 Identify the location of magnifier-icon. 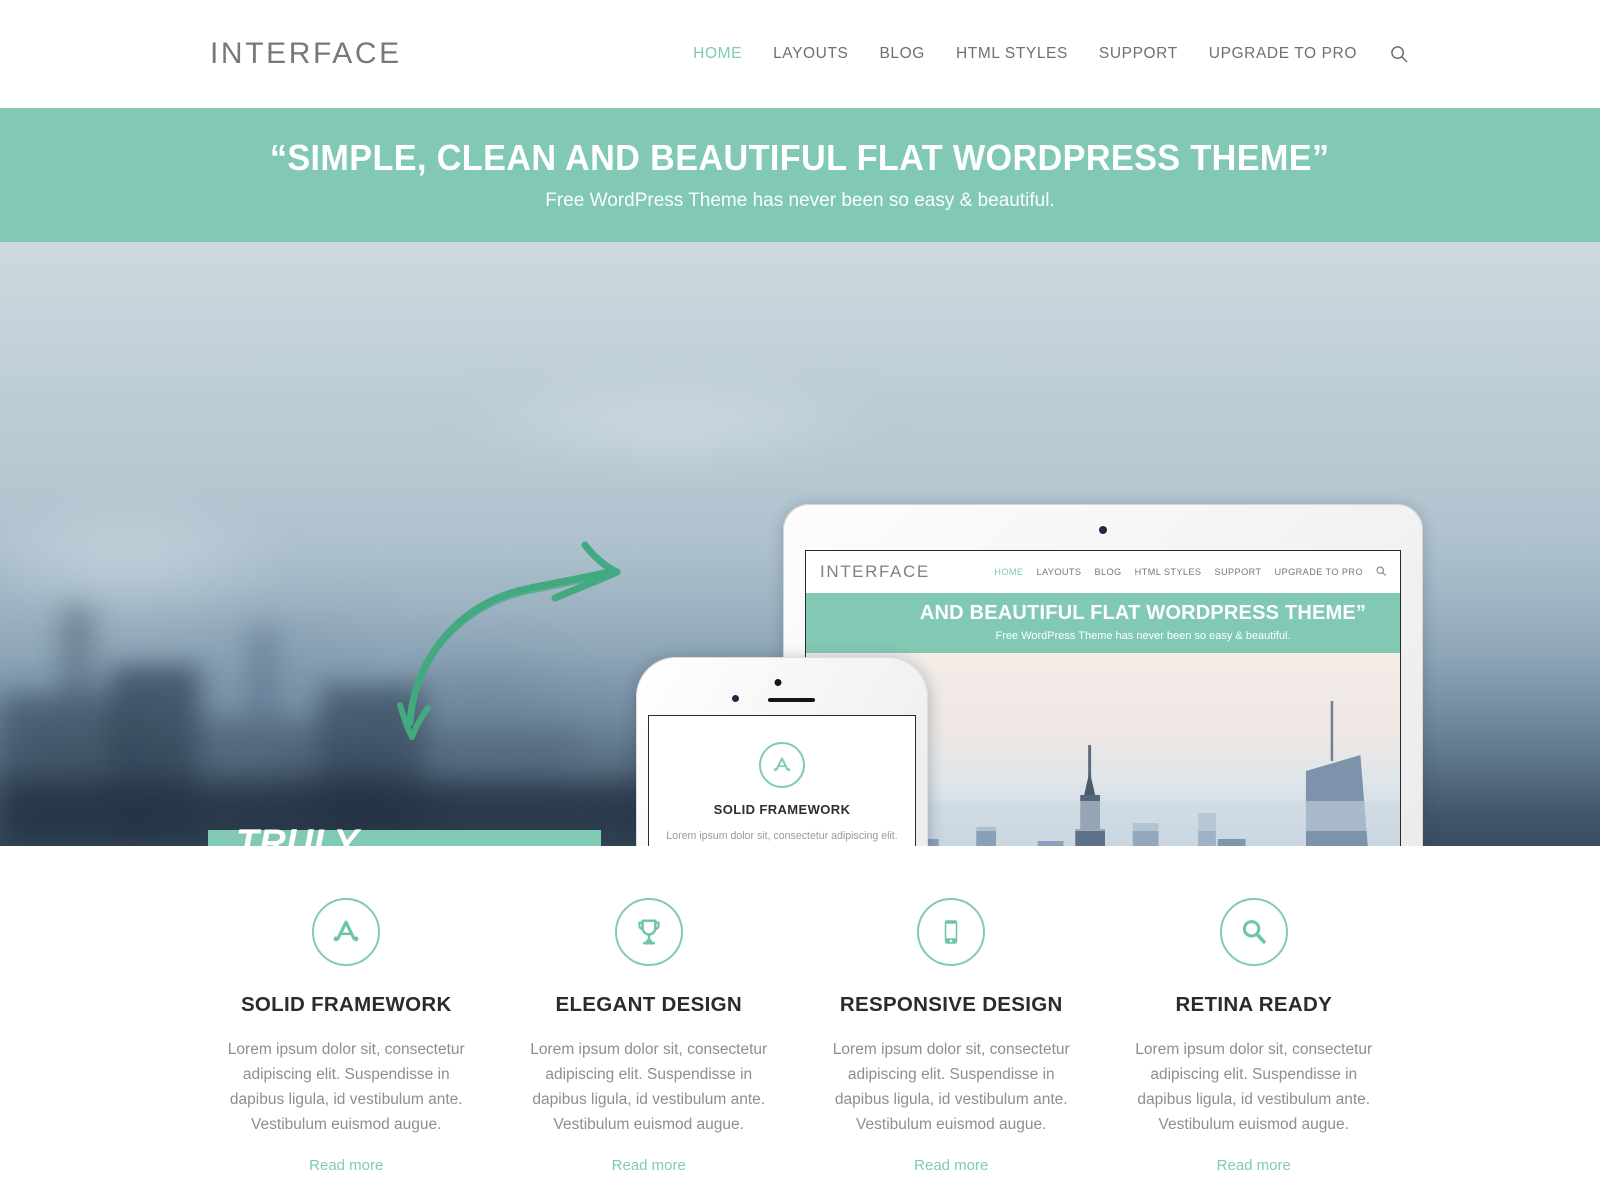
(1253, 932).